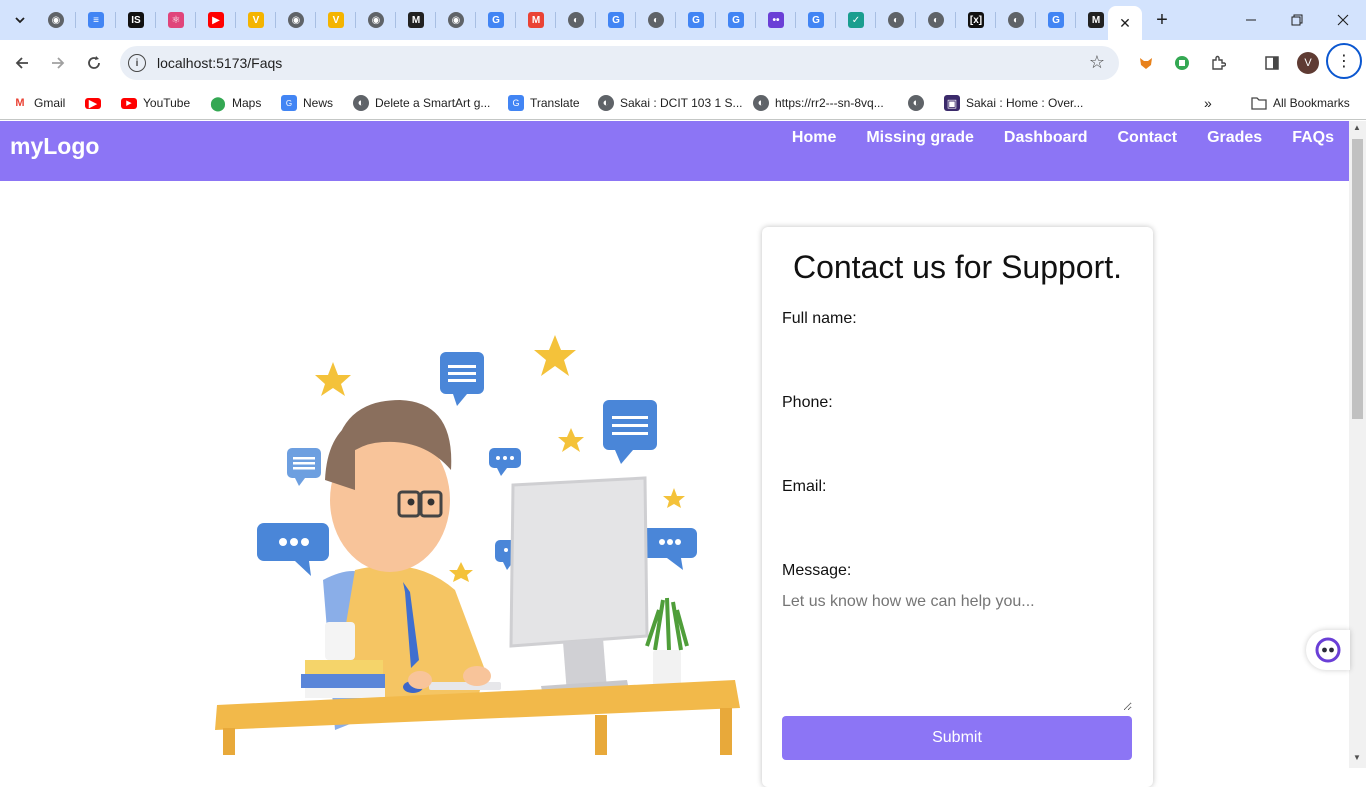 This screenshot has width=1366, height=787. Describe the element at coordinates (1096, 20) in the screenshot. I see `m-icon: M` at that location.